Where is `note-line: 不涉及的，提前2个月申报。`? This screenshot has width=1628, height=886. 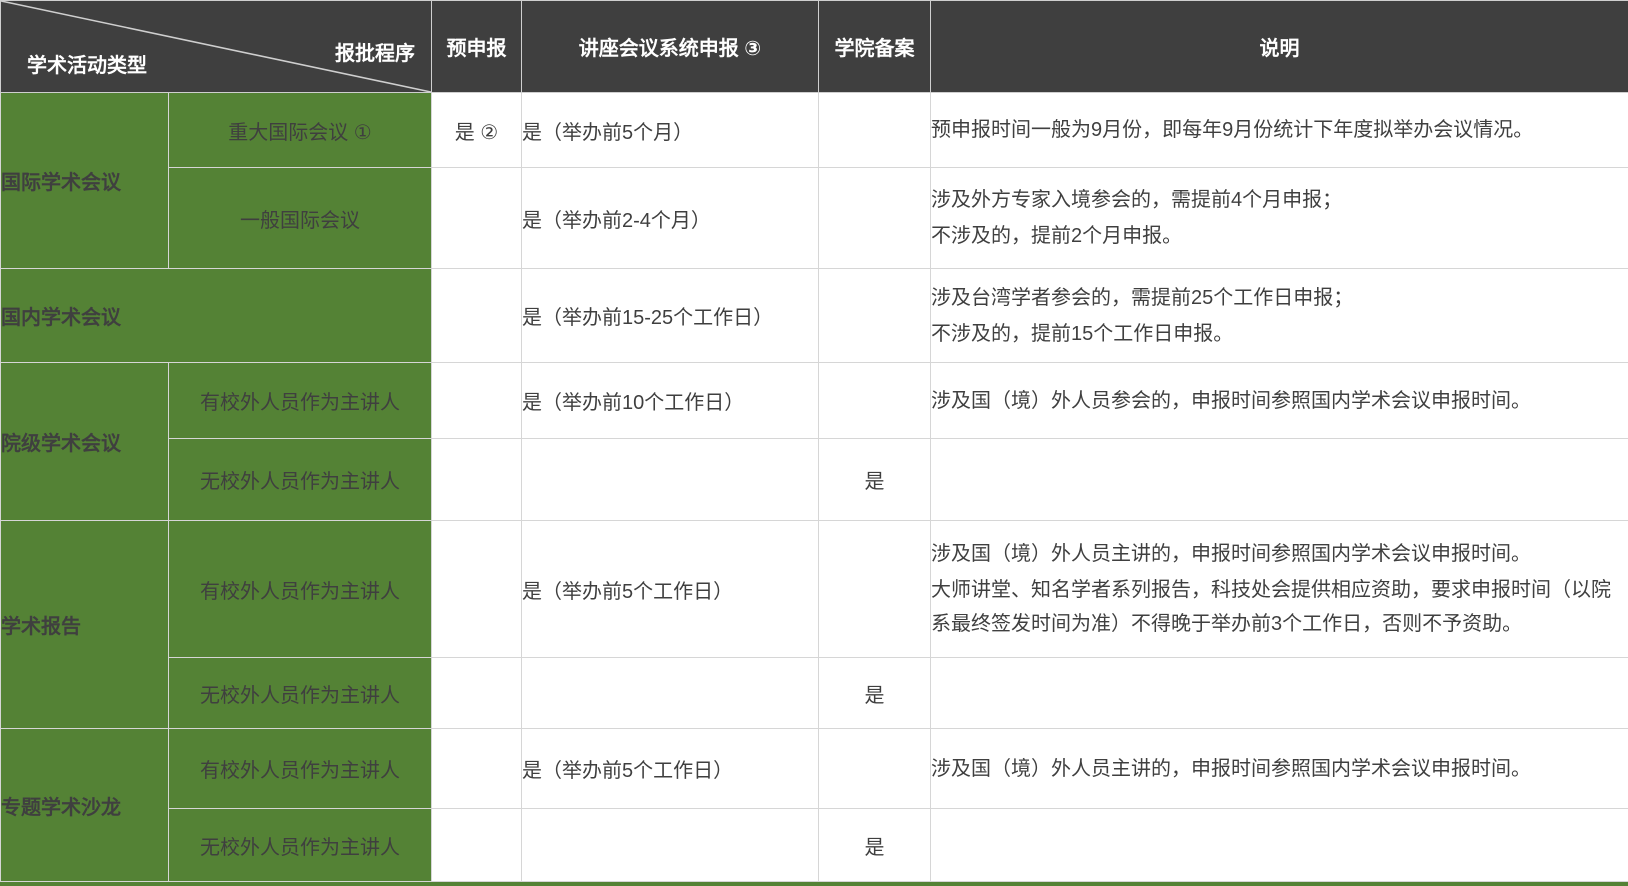 note-line: 不涉及的，提前2个月申报。 is located at coordinates (1057, 236).